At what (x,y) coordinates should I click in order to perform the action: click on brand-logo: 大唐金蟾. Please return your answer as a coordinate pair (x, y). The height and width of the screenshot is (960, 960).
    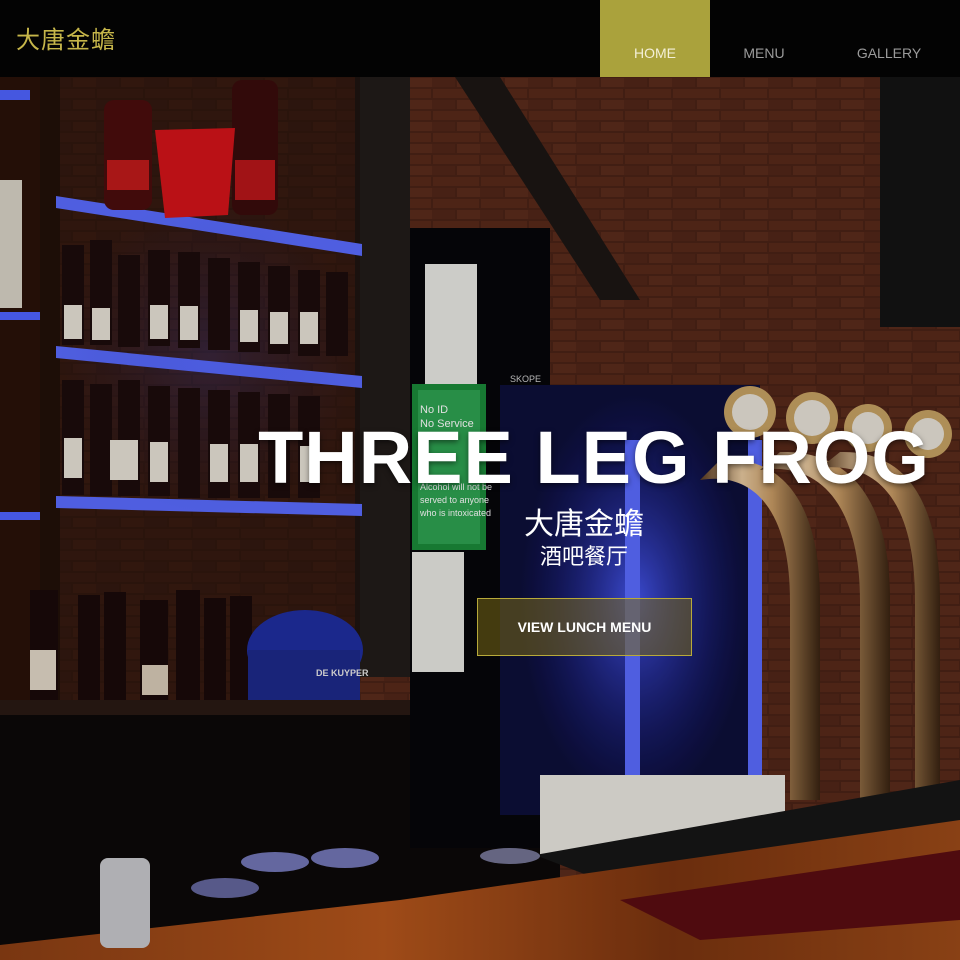
    Looking at the image, I should click on (66, 37).